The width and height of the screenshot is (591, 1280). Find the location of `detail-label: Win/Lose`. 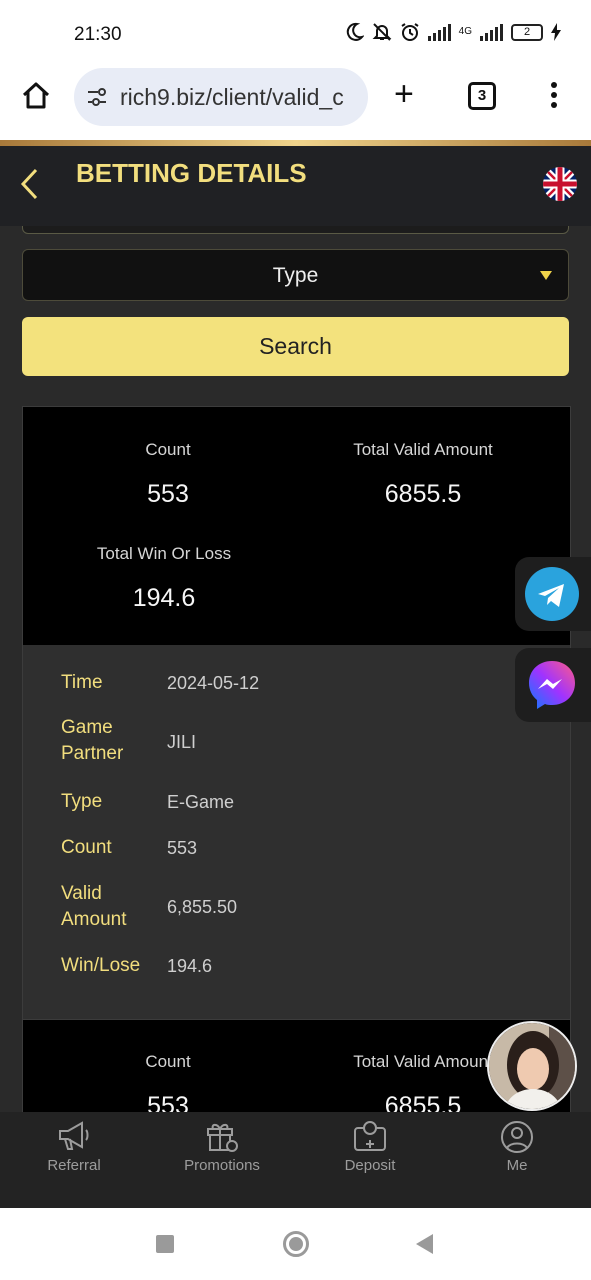

detail-label: Win/Lose is located at coordinates (101, 965).